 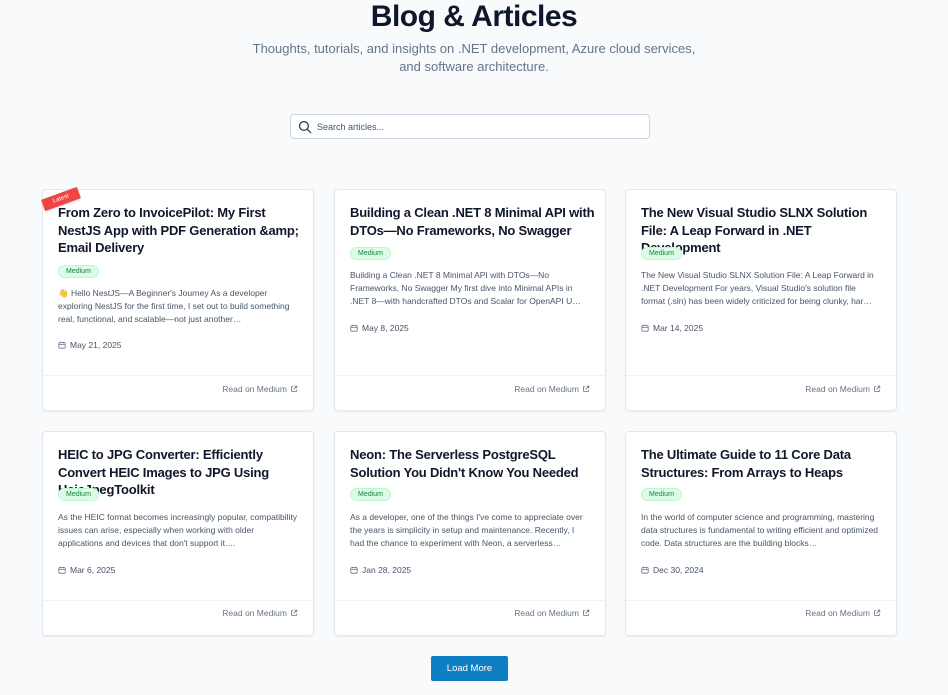 What do you see at coordinates (305, 126) in the screenshot?
I see `search-icon` at bounding box center [305, 126].